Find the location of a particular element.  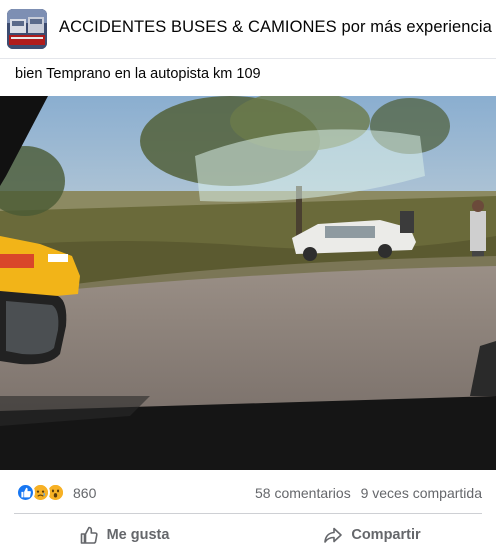

shares-count-link: 9 veces compartida is located at coordinates (421, 493).